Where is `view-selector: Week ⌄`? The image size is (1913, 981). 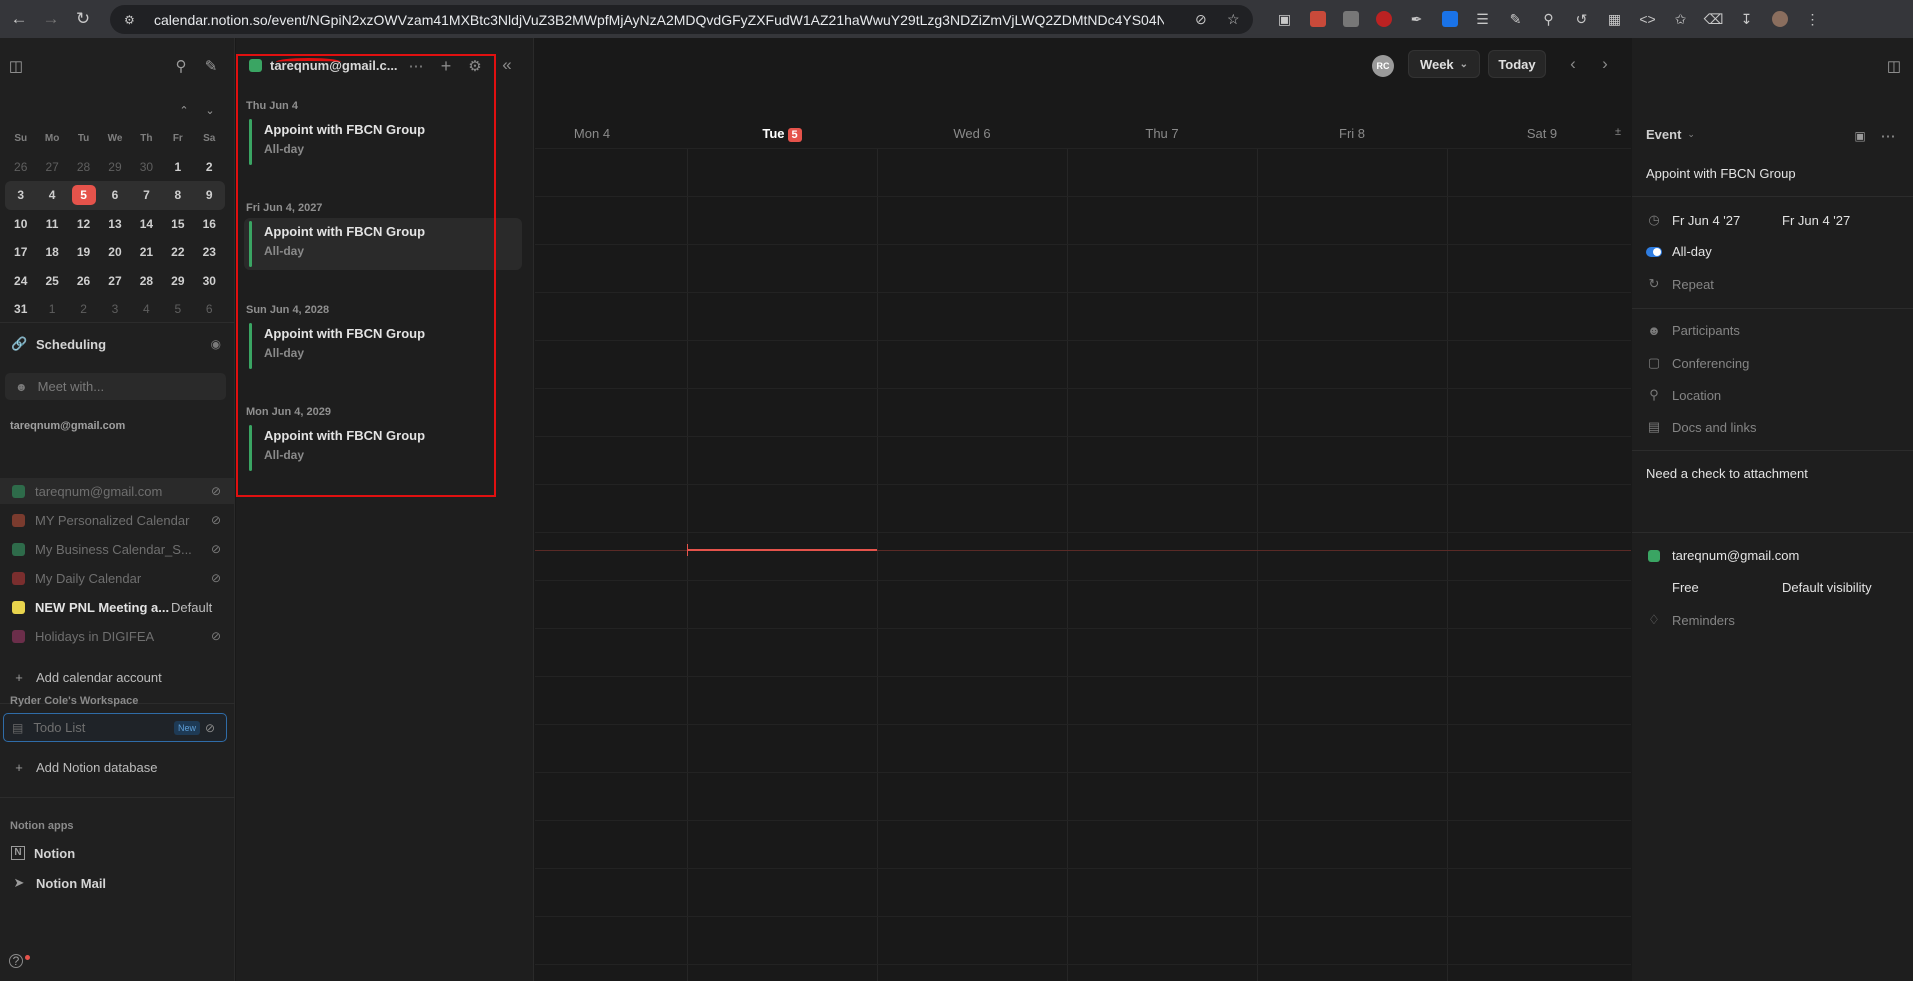 view-selector: Week ⌄ is located at coordinates (1444, 64).